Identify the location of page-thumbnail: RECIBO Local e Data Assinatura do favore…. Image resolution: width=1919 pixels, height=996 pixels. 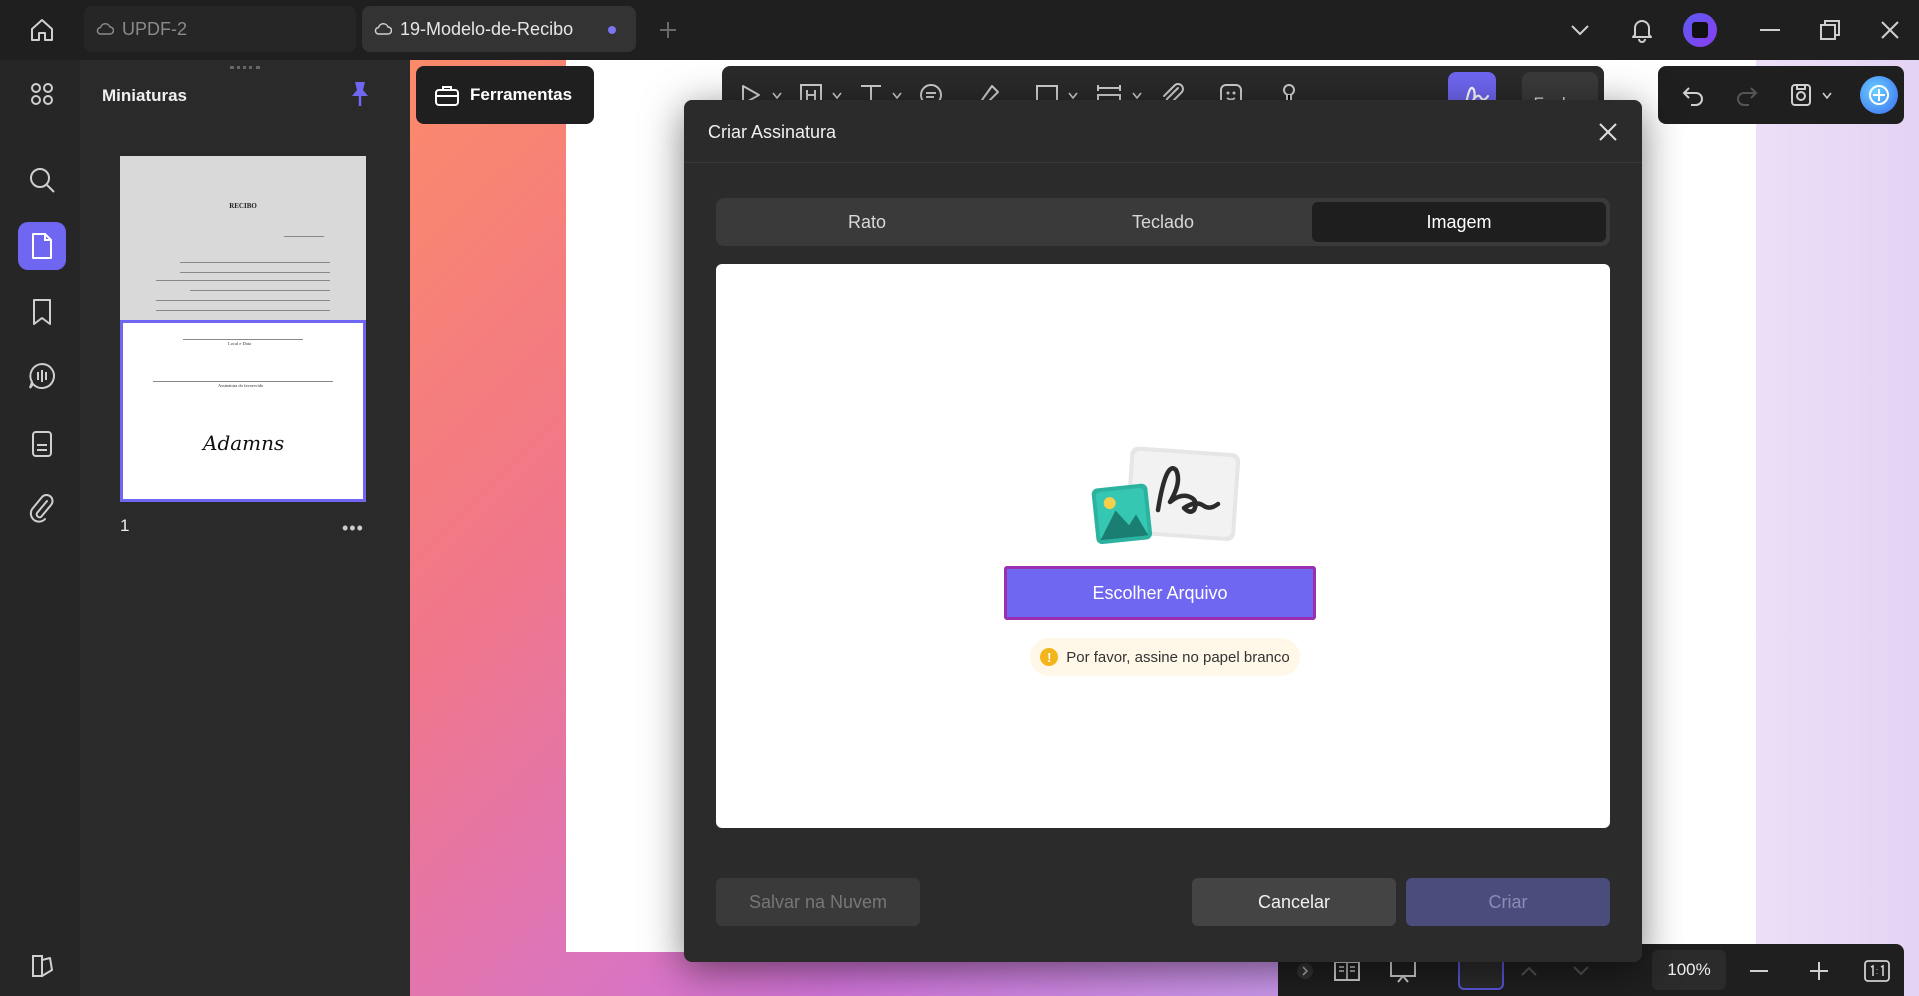
(243, 329).